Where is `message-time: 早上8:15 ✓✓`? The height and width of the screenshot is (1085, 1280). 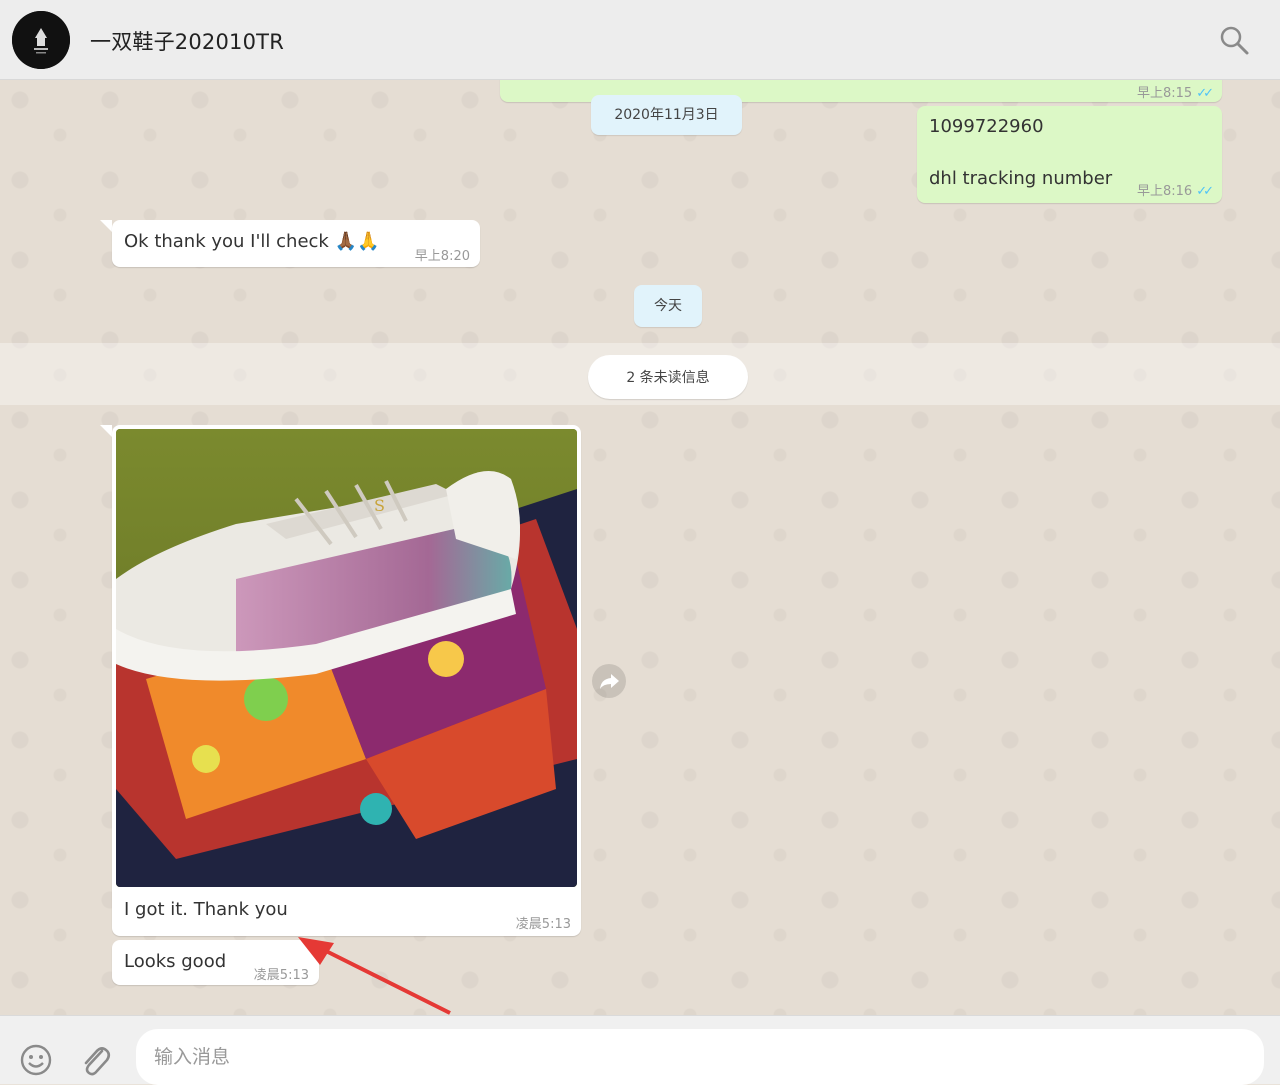 message-time: 早上8:15 ✓✓ is located at coordinates (1175, 93).